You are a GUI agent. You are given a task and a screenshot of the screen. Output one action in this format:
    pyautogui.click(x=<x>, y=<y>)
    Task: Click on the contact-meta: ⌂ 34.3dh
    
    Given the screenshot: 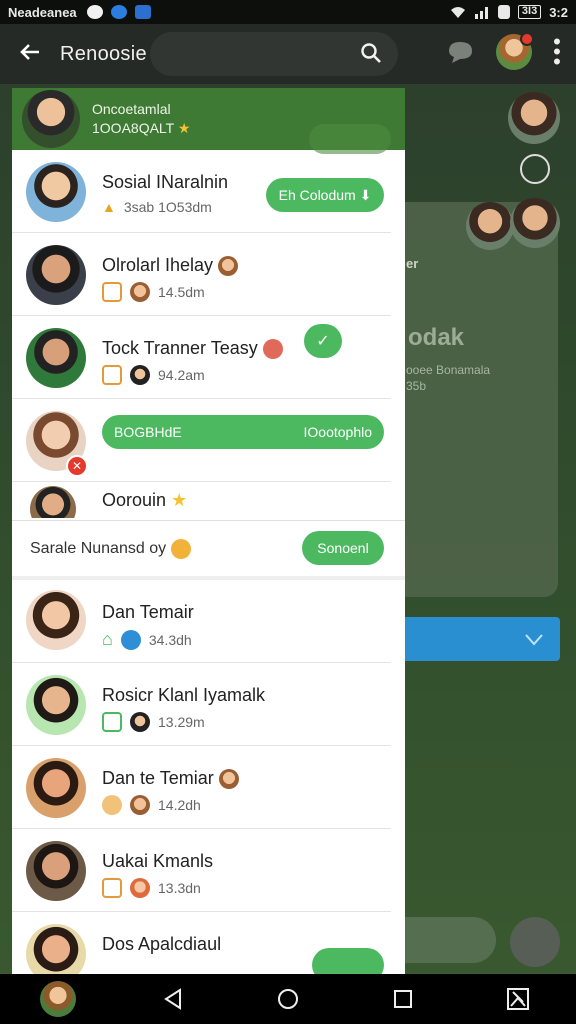 What is the action you would take?
    pyautogui.click(x=147, y=639)
    